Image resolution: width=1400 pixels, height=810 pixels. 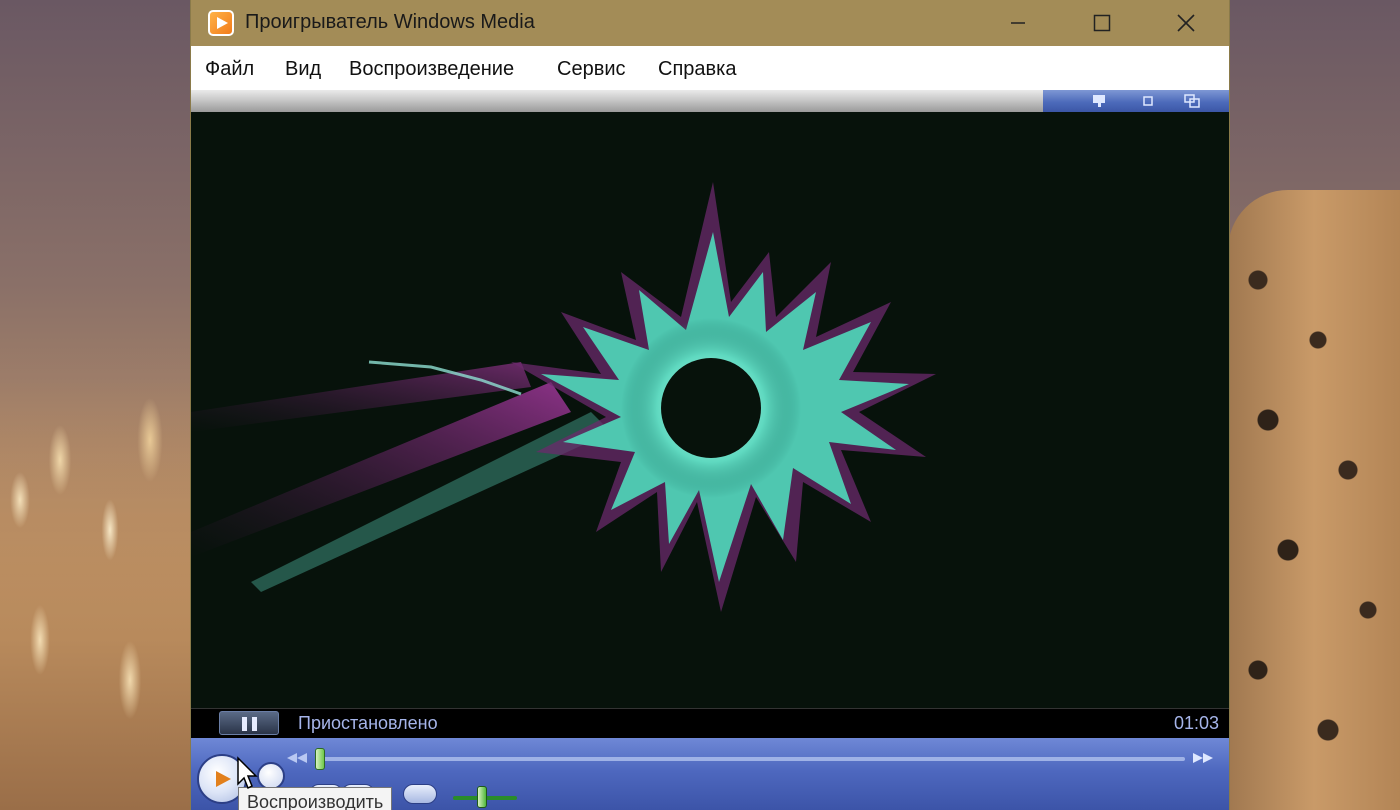 I want to click on compact-mode-icon, so click(x=1148, y=101).